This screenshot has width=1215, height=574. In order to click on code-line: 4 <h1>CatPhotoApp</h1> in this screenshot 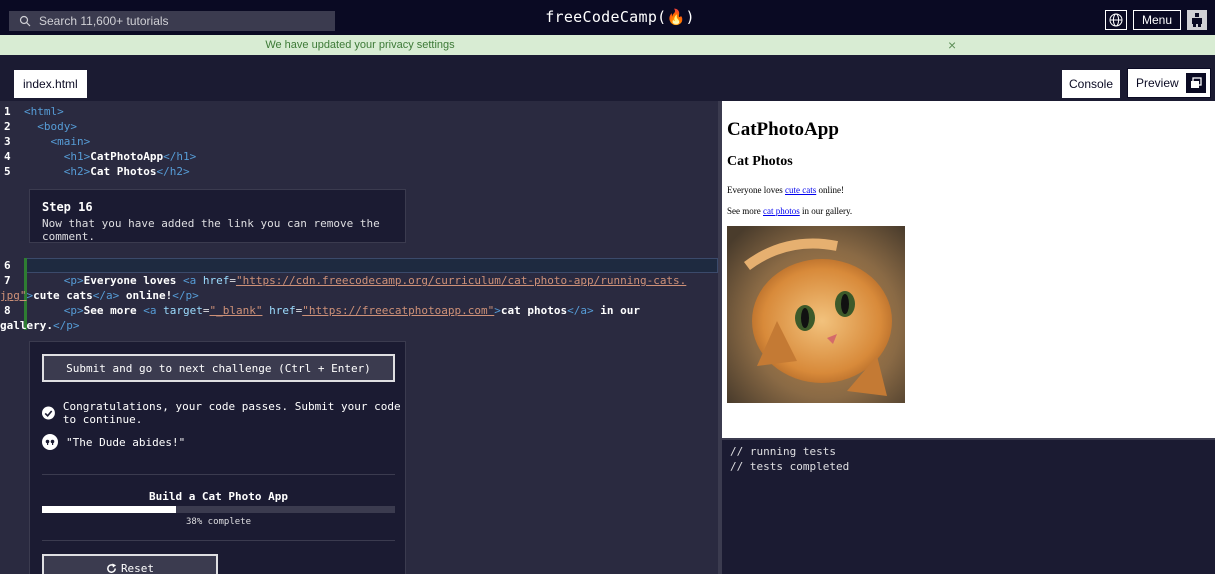, I will do `click(98, 156)`.